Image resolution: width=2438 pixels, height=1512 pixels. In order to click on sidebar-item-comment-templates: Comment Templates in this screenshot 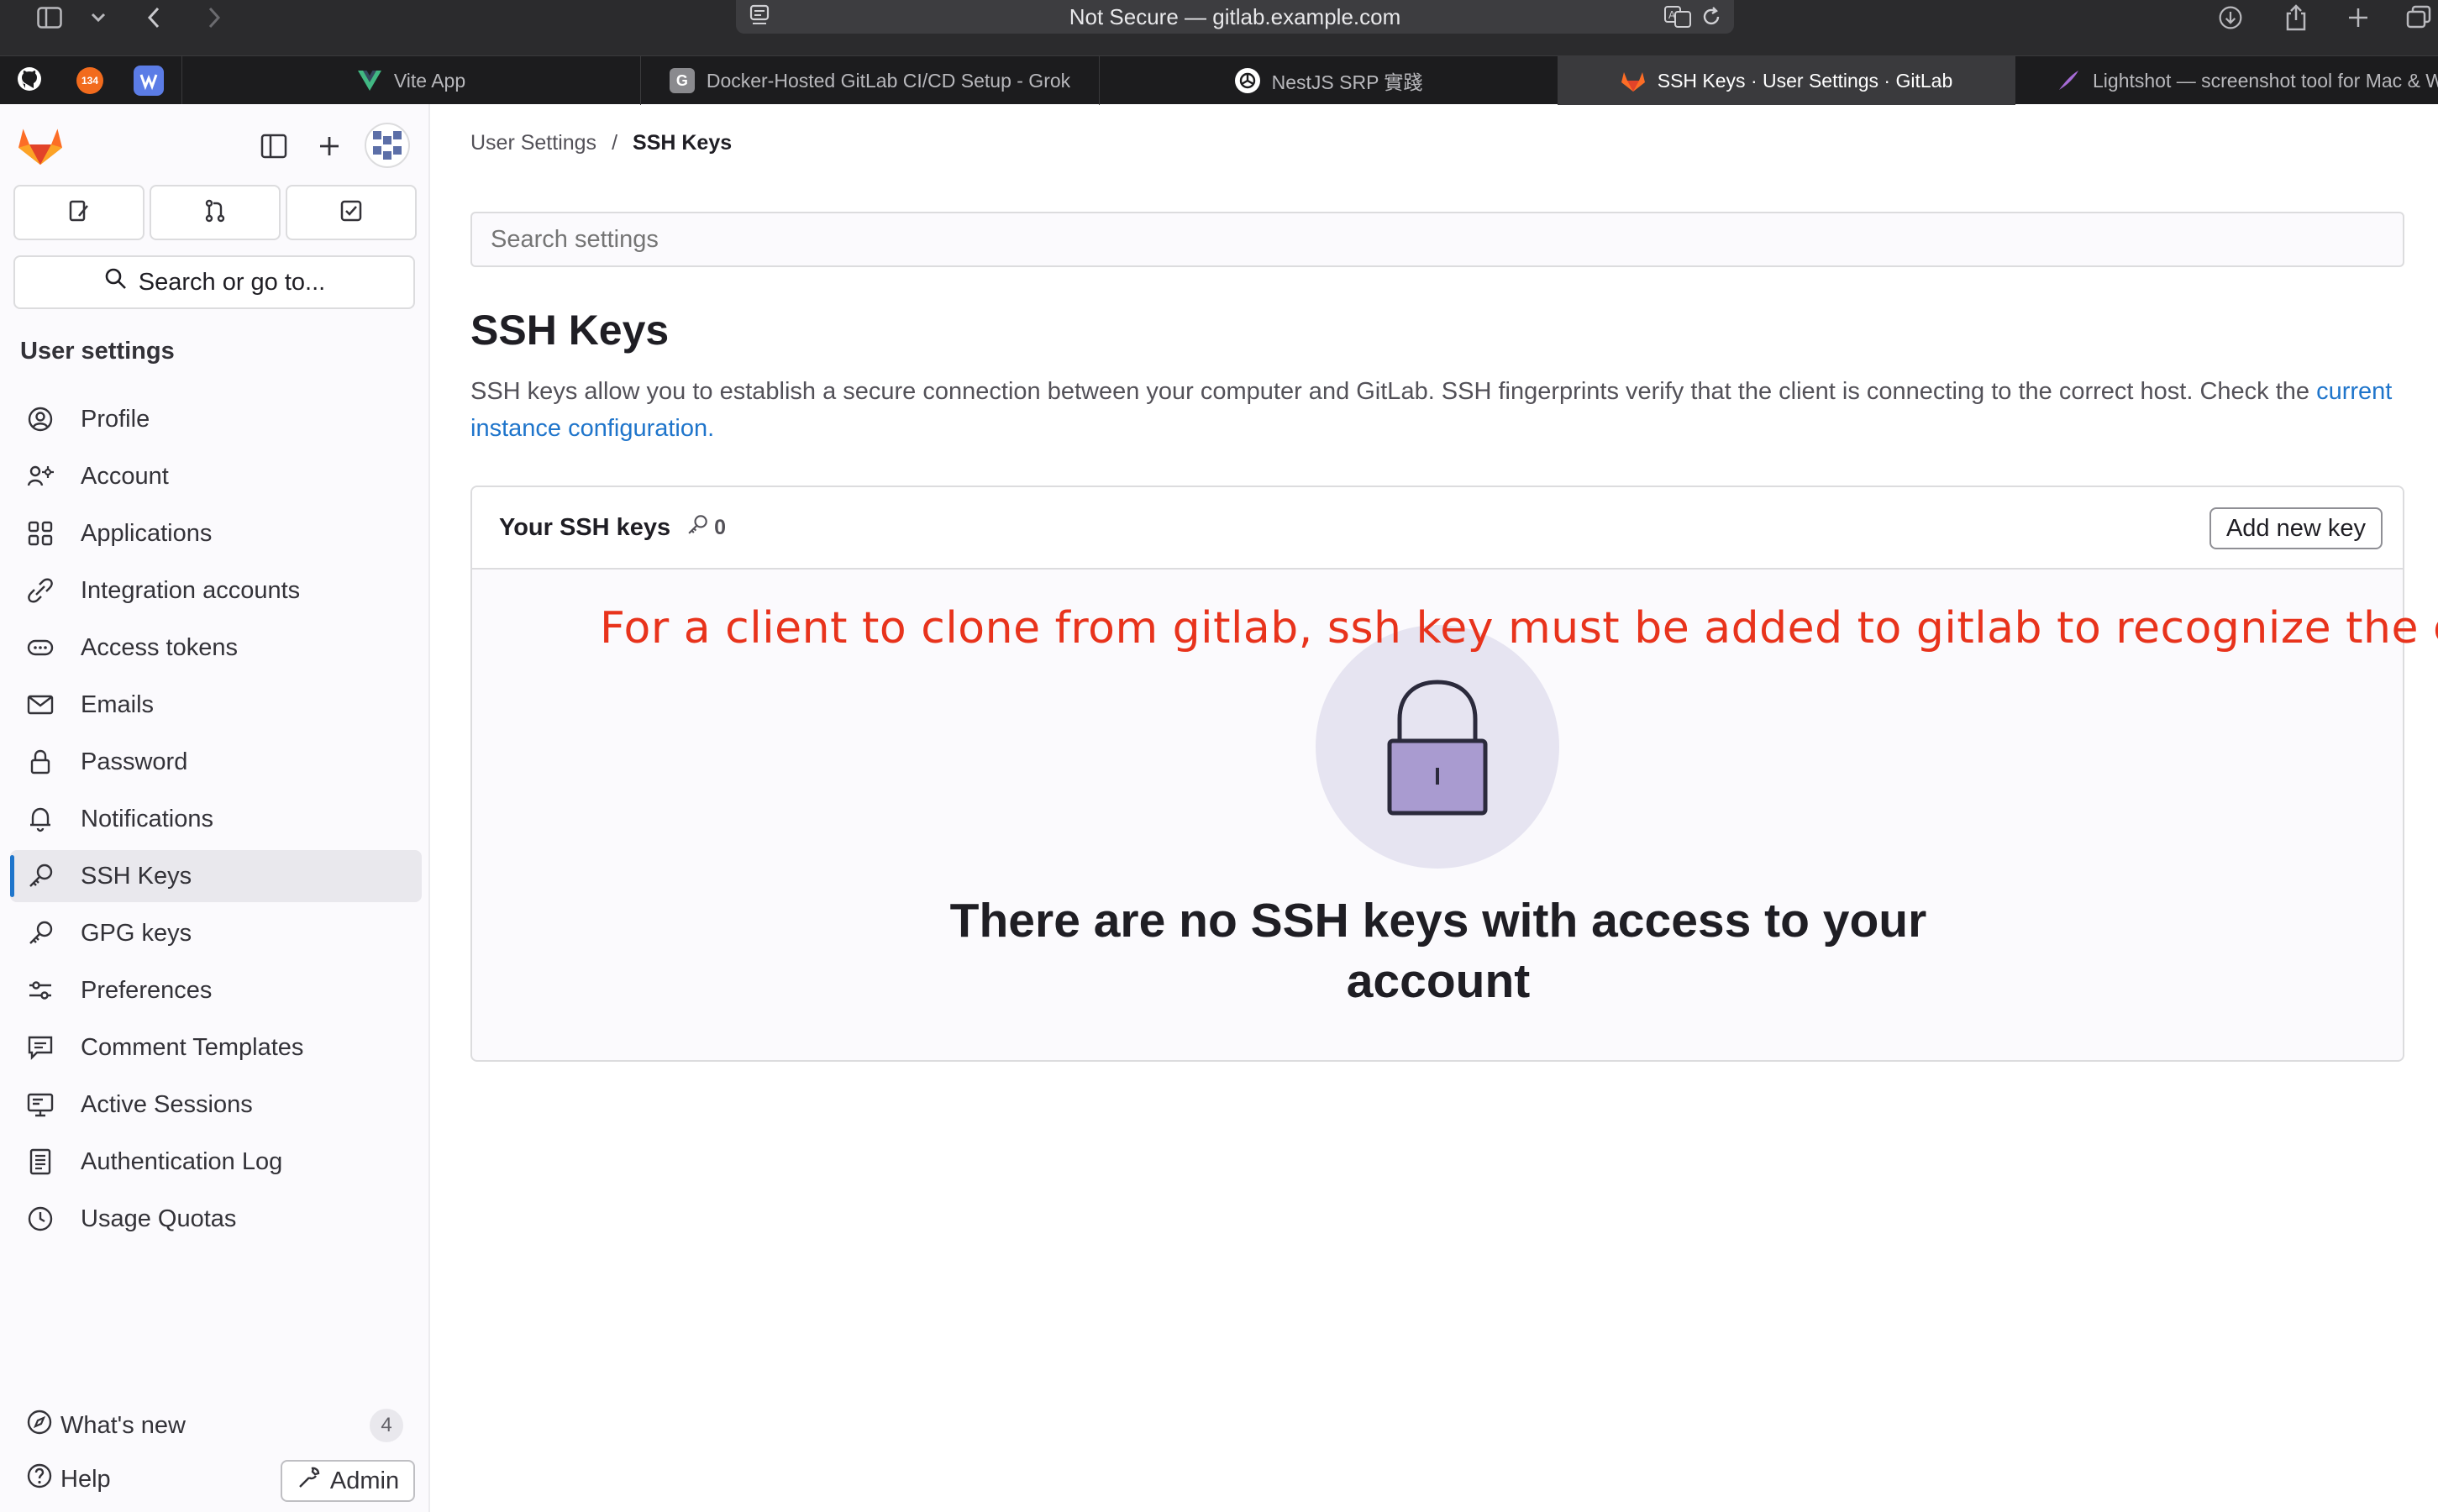, I will do `click(216, 1047)`.